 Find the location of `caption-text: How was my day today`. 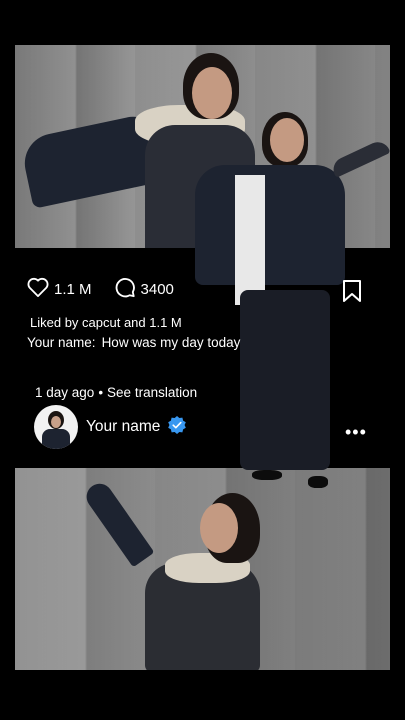

caption-text: How was my day today is located at coordinates (171, 342).